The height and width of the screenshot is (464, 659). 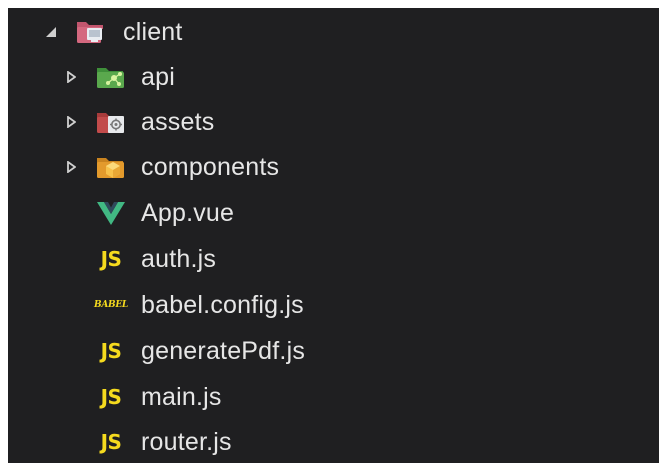 I want to click on tree-item-assets: assets, so click(x=333, y=122).